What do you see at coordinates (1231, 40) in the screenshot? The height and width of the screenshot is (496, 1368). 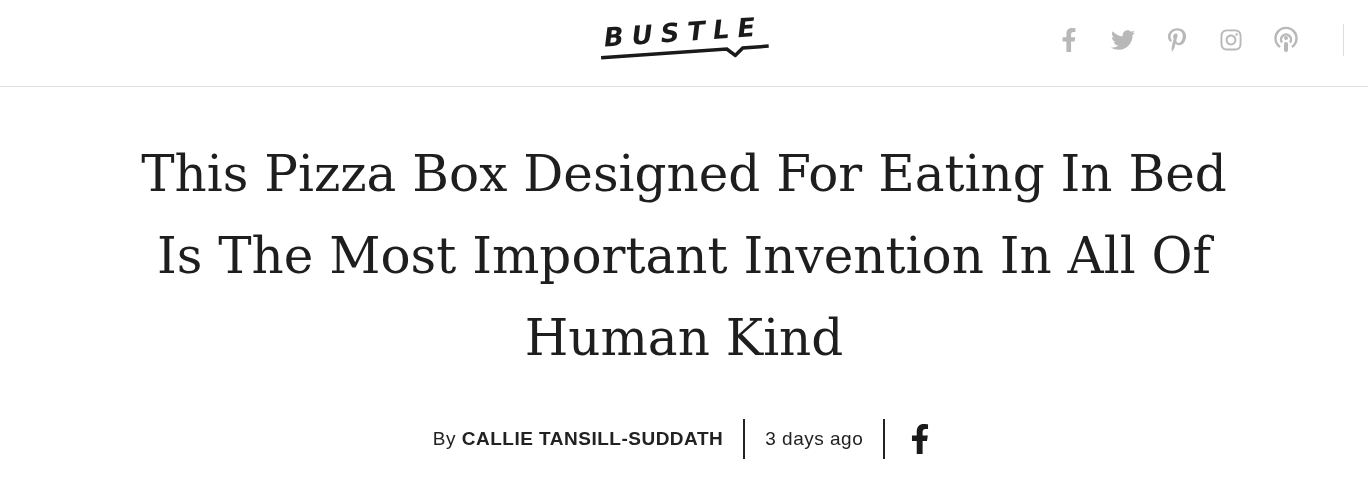 I see `instagram-icon` at bounding box center [1231, 40].